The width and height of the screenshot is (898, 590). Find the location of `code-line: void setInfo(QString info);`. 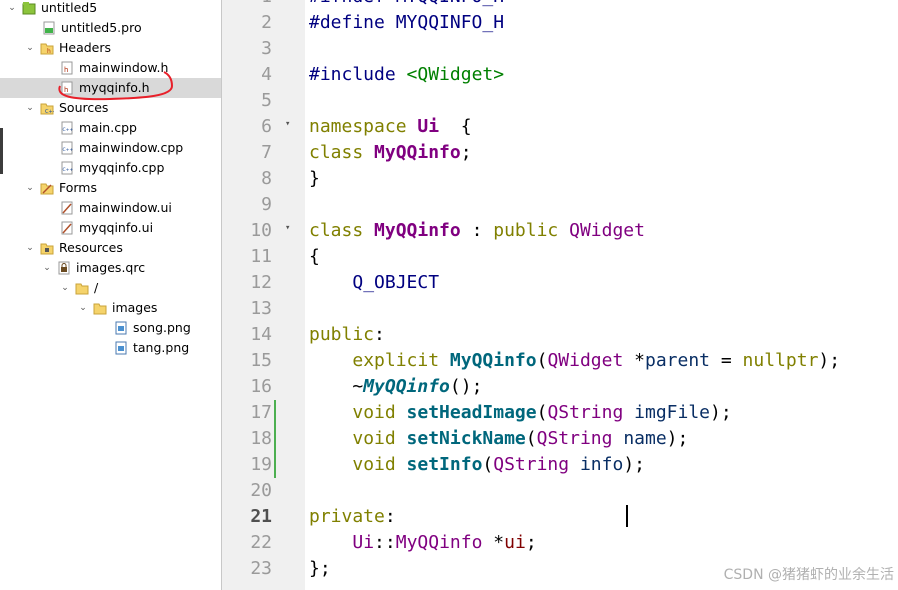

code-line: void setInfo(QString info); is located at coordinates (477, 465).